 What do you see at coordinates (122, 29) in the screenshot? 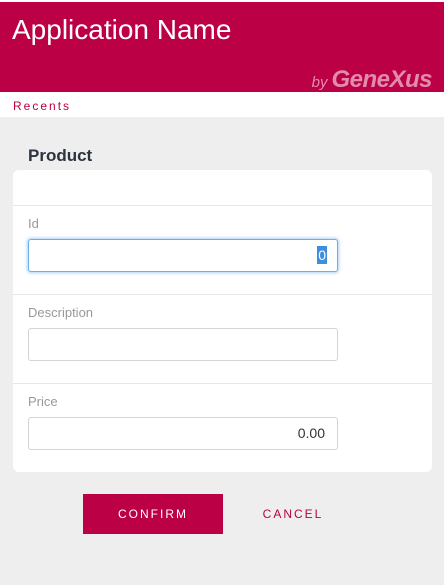
I see `app-title: Application Name` at bounding box center [122, 29].